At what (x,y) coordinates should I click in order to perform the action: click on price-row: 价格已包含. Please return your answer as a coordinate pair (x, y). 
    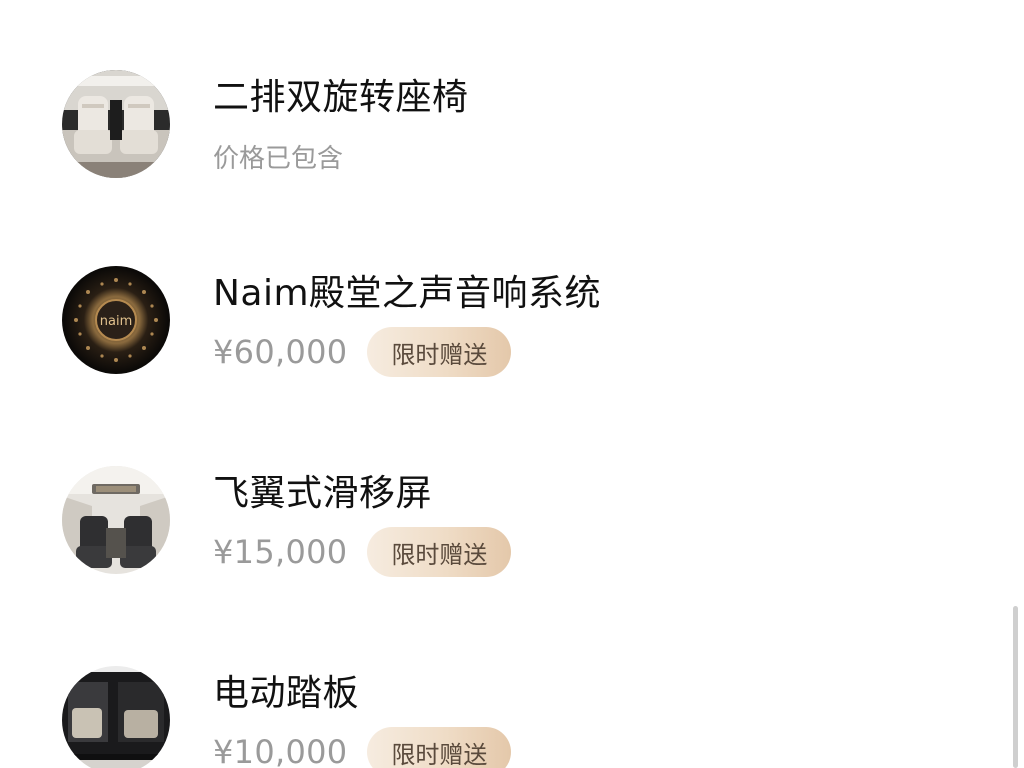
    Looking at the image, I should click on (278, 156).